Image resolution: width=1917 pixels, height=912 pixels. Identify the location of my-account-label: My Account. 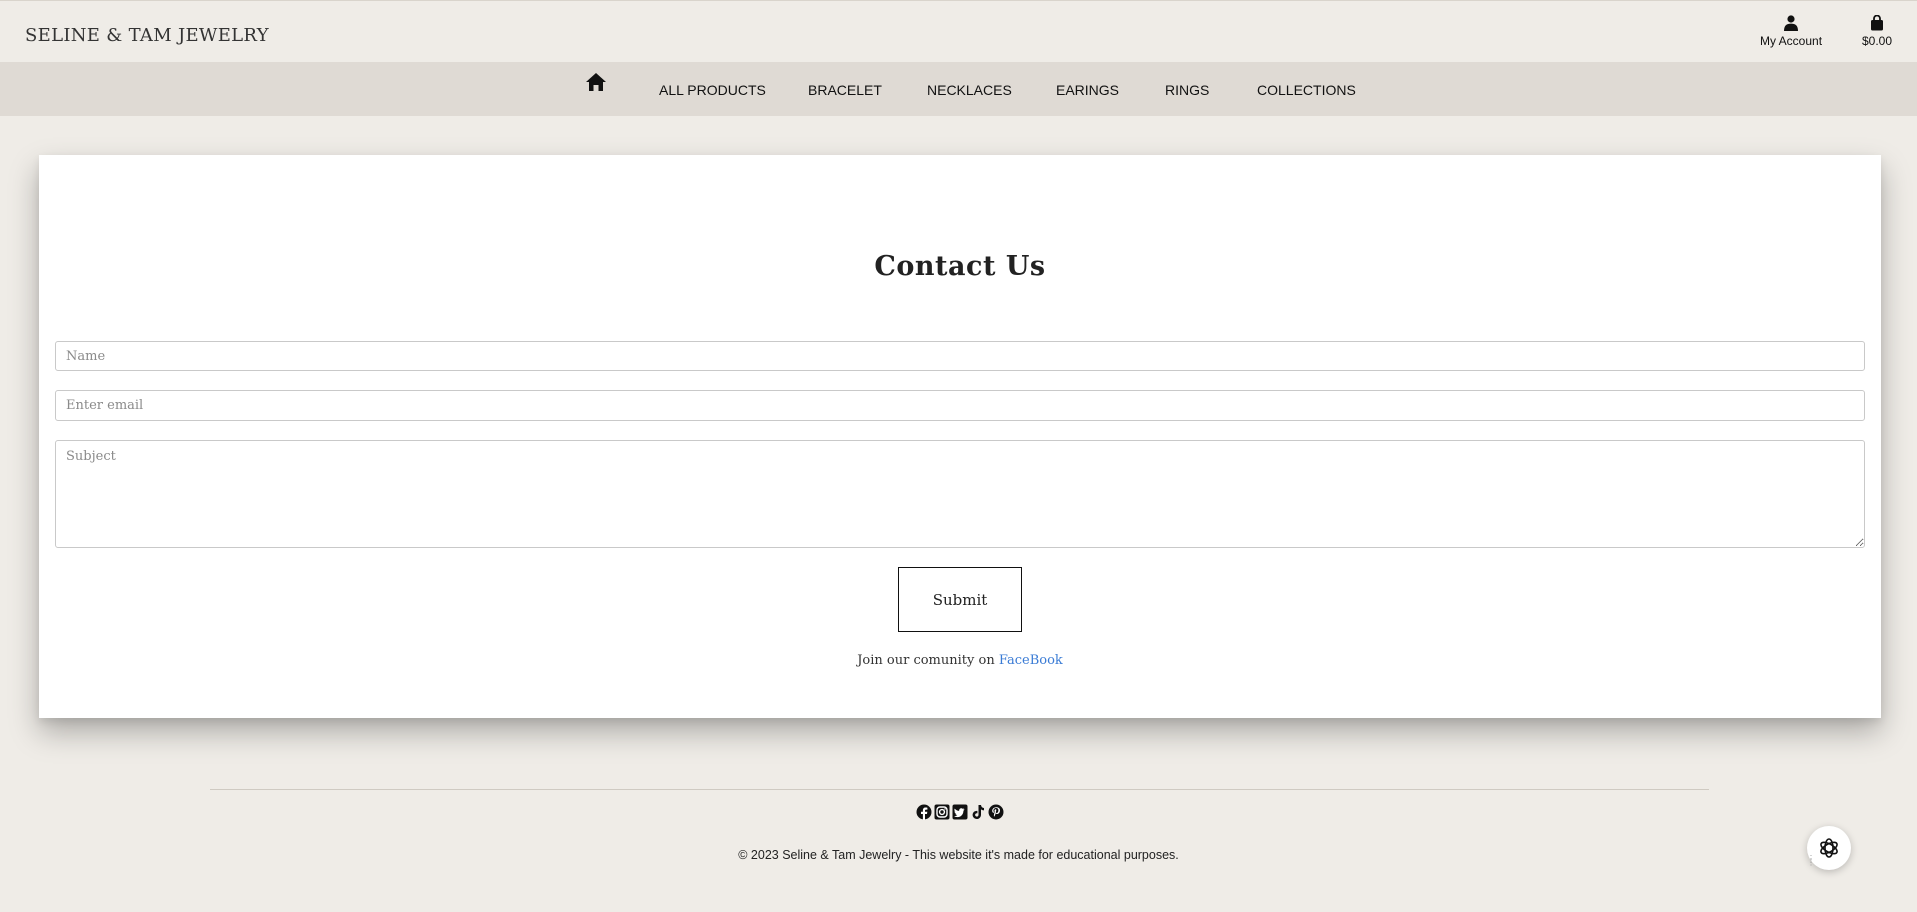
(1791, 41).